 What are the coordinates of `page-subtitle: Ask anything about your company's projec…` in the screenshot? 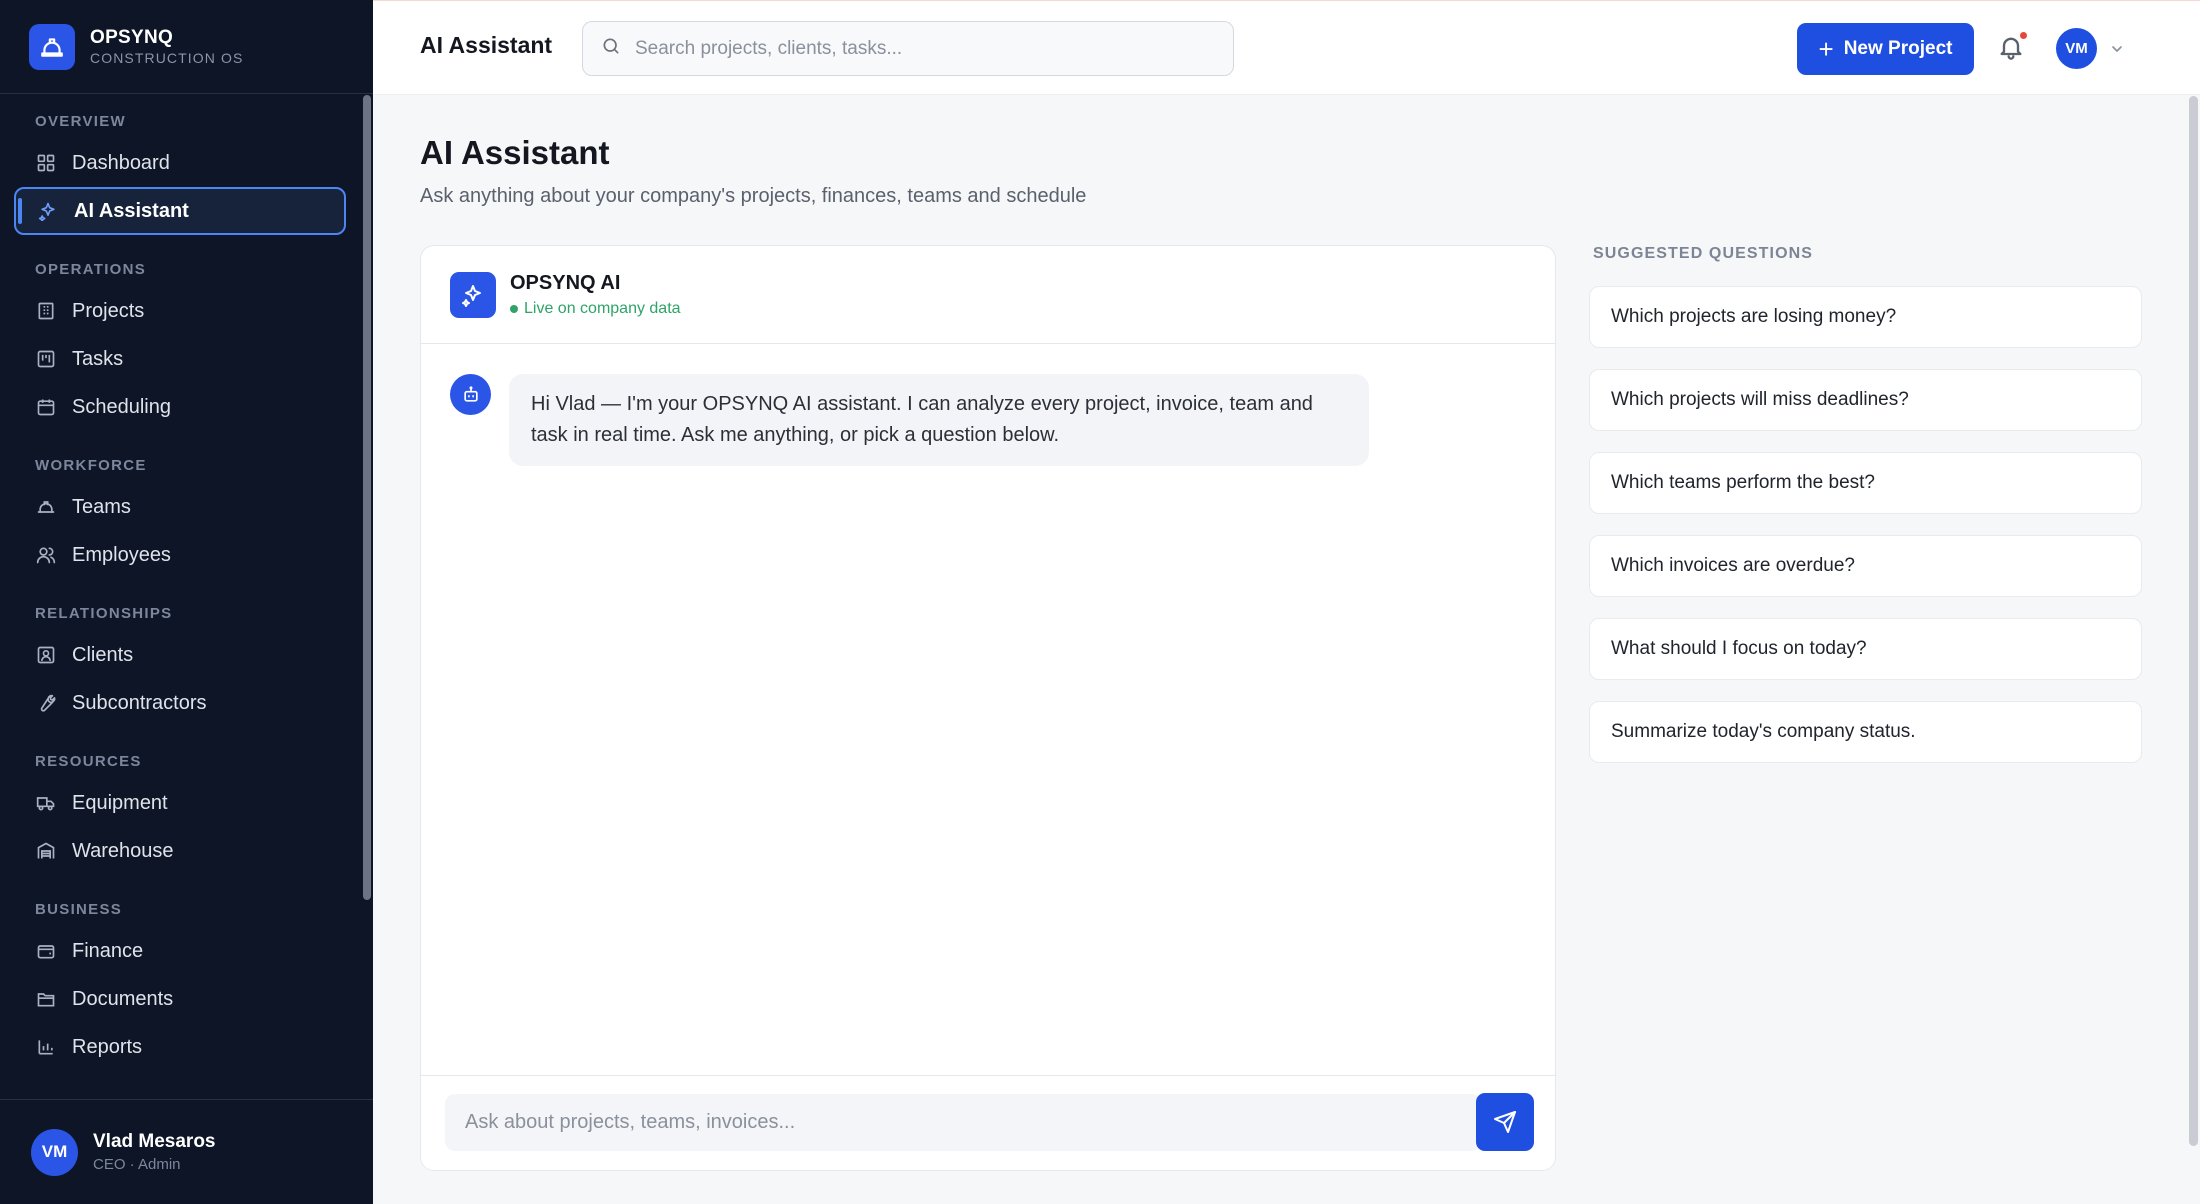 It's located at (753, 196).